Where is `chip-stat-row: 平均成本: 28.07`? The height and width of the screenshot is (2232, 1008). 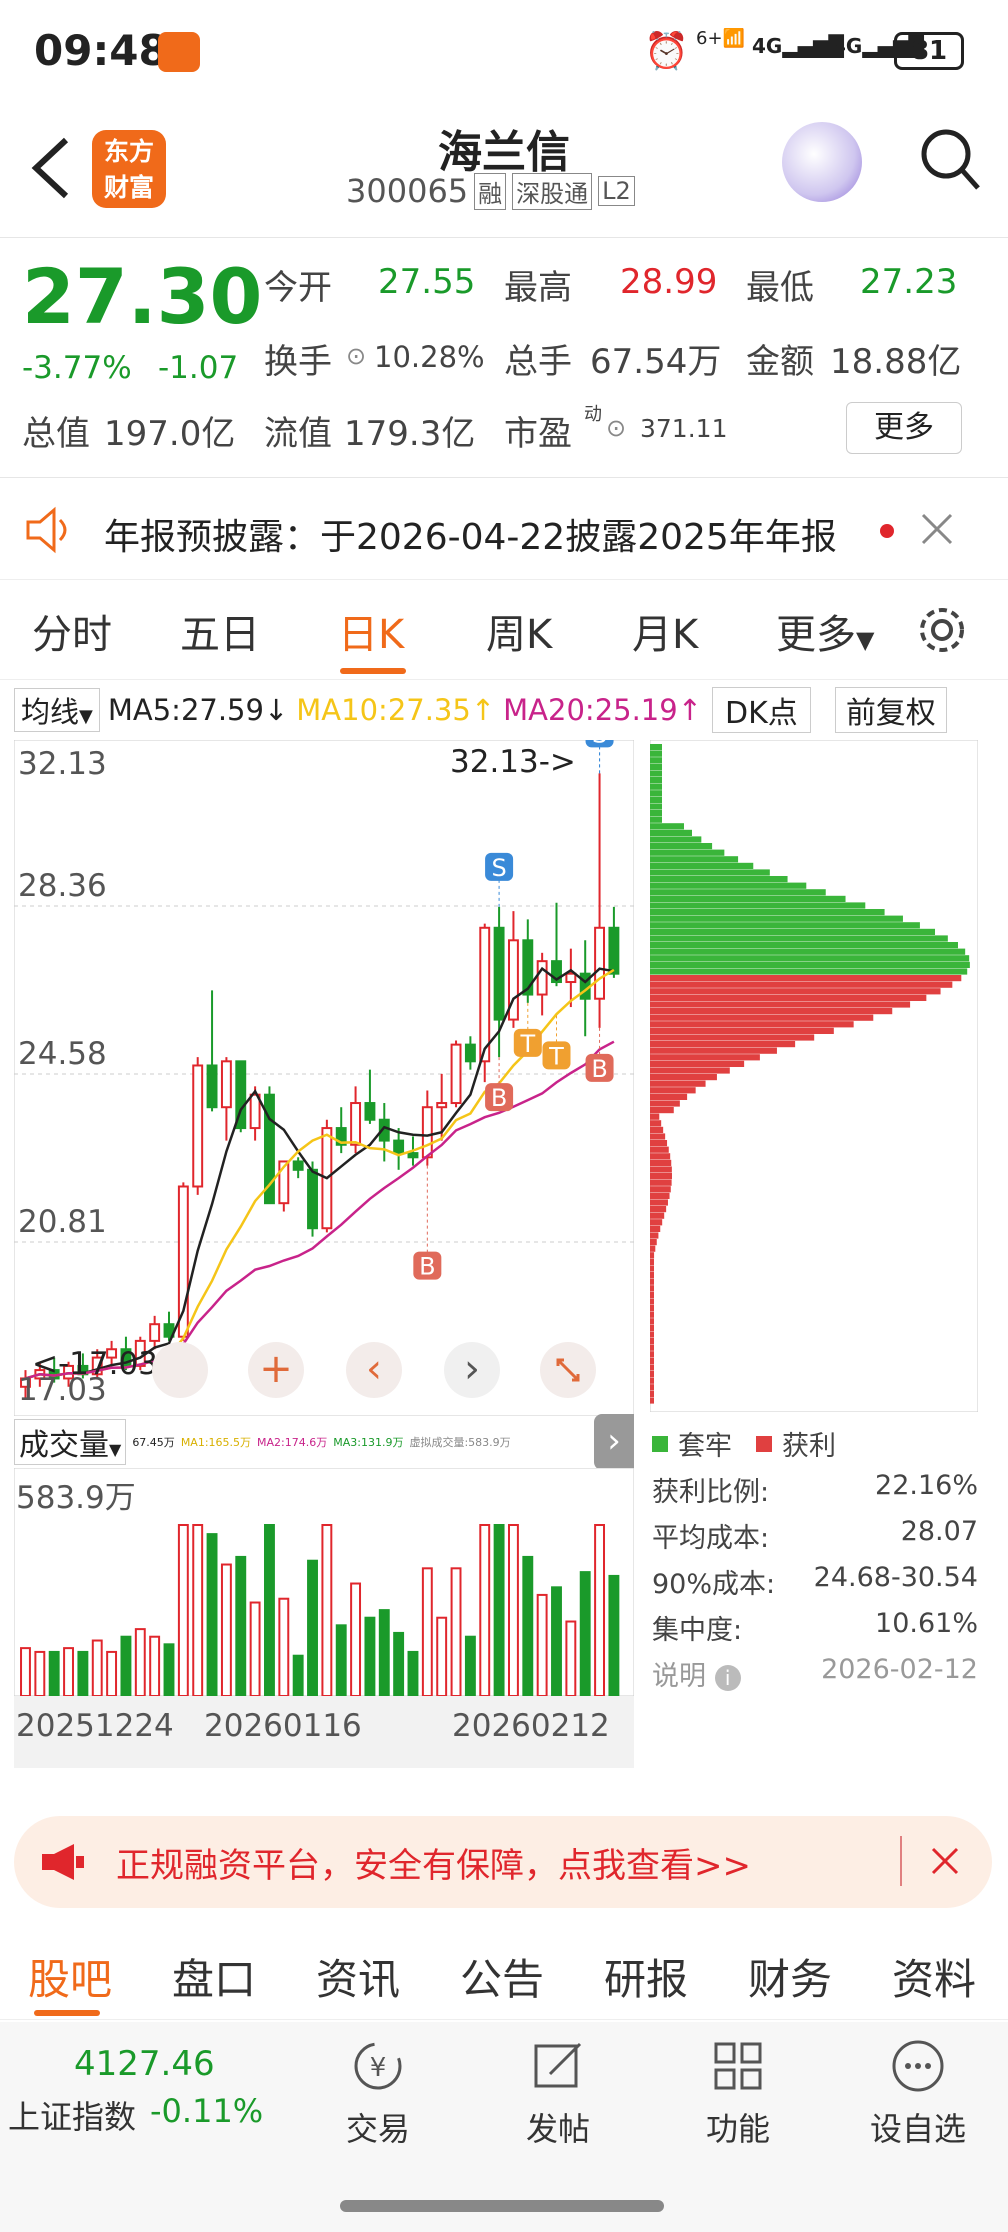
chip-stat-row: 平均成本: 28.07 is located at coordinates (815, 1535).